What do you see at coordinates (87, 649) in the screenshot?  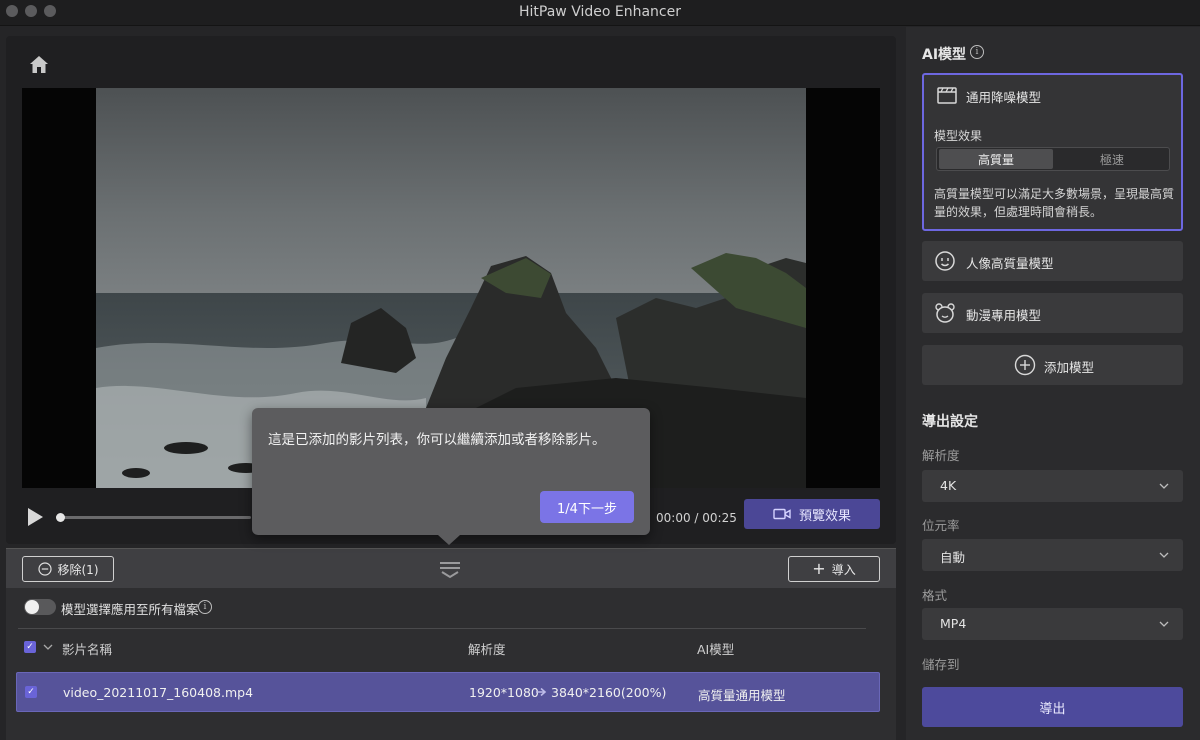 I see `column-header-name: 影片名稱` at bounding box center [87, 649].